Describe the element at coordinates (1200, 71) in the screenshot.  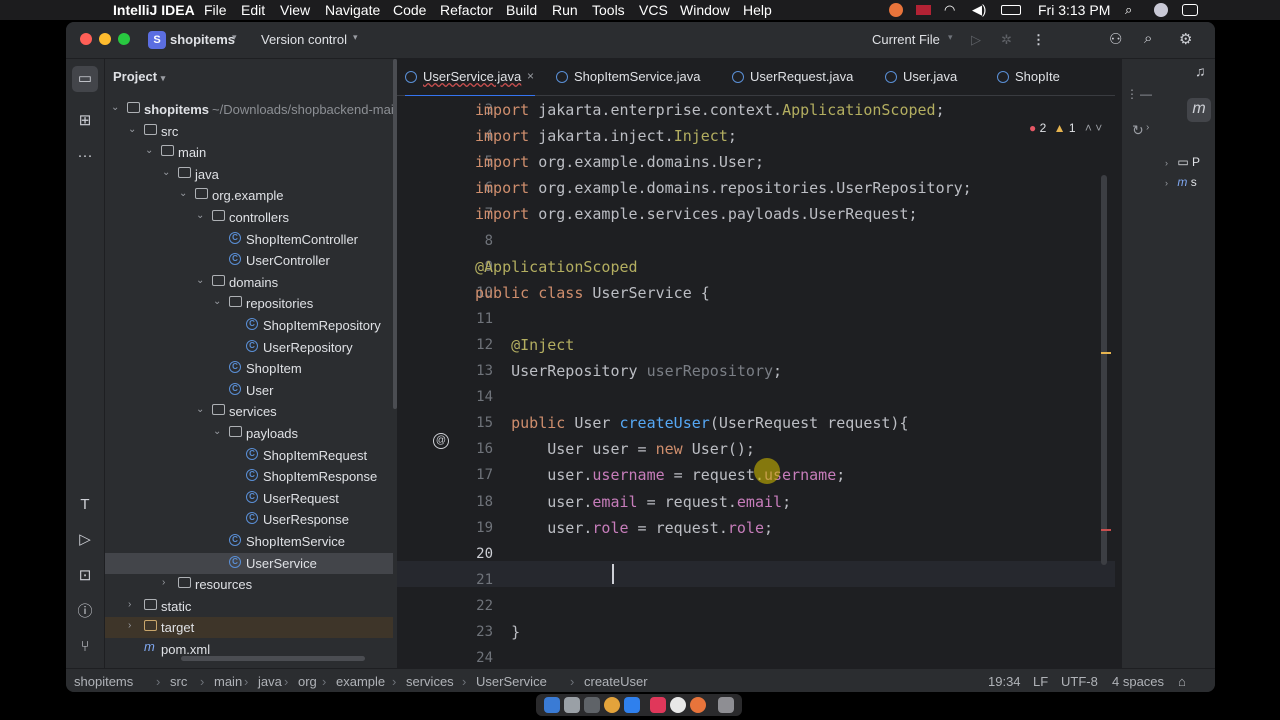
I see `notifications-icon: ♫` at that location.